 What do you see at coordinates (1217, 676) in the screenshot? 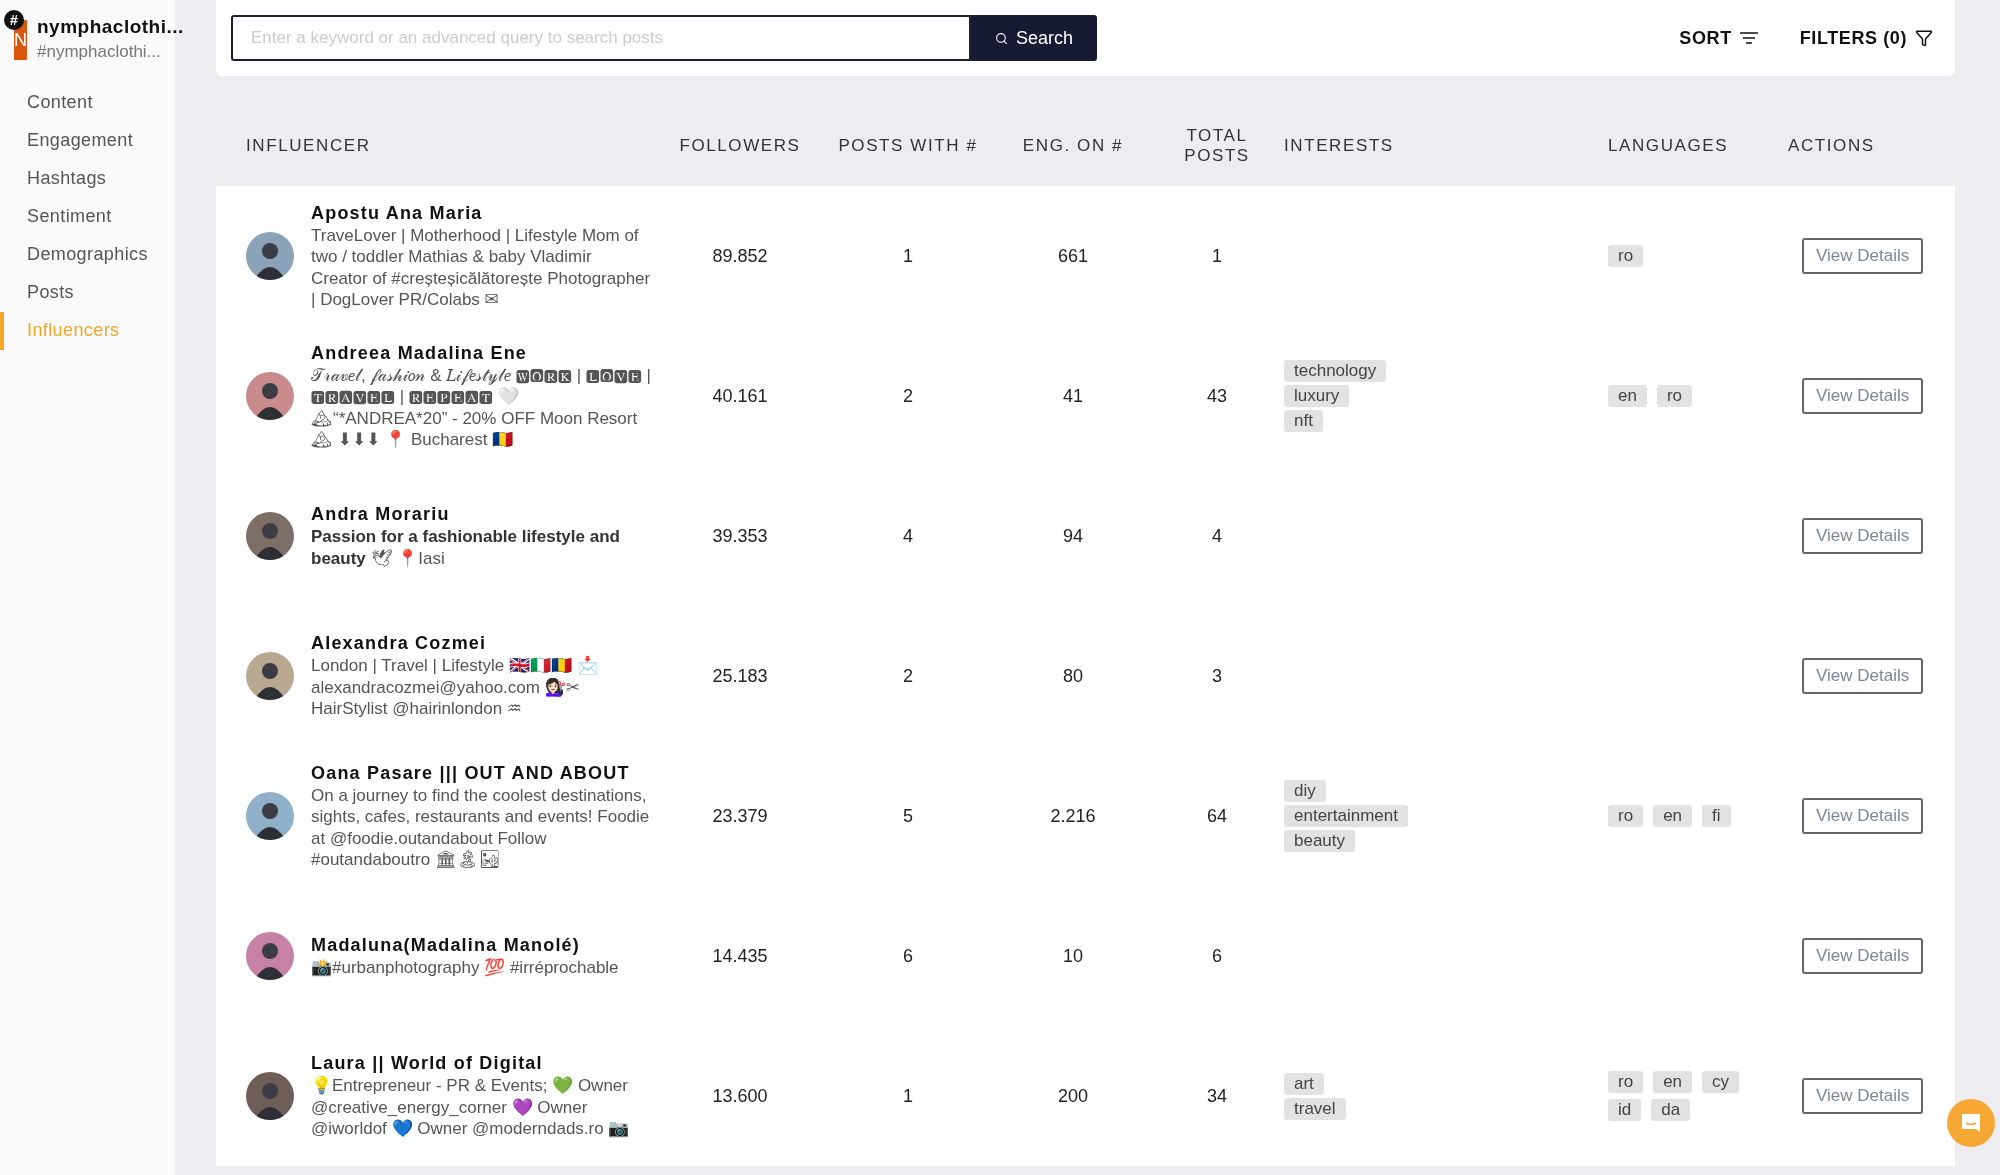
I see `total-posts-count: 3` at bounding box center [1217, 676].